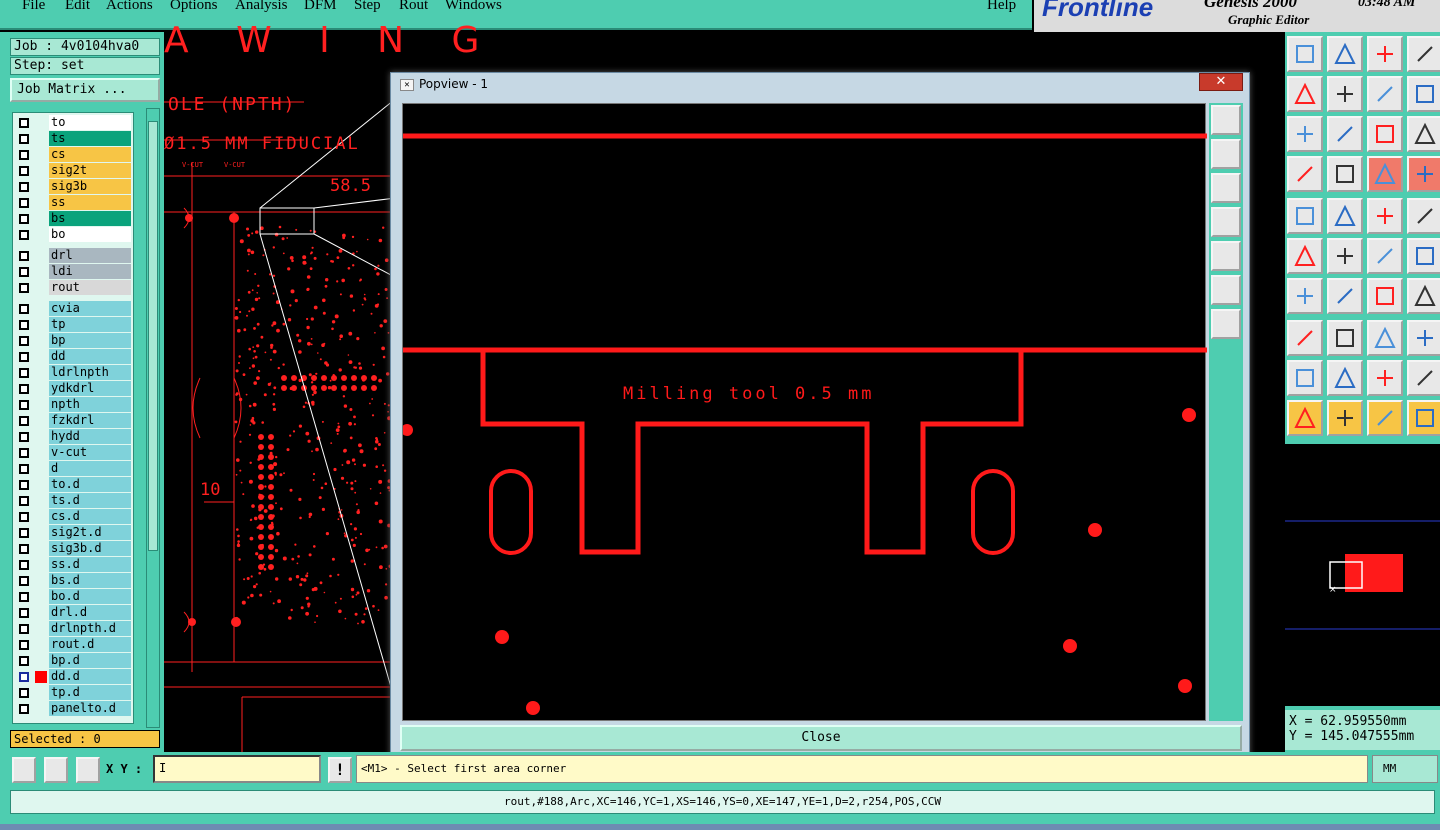 This screenshot has width=1440, height=830. What do you see at coordinates (1305, 296) in the screenshot?
I see `angle-line-icon` at bounding box center [1305, 296].